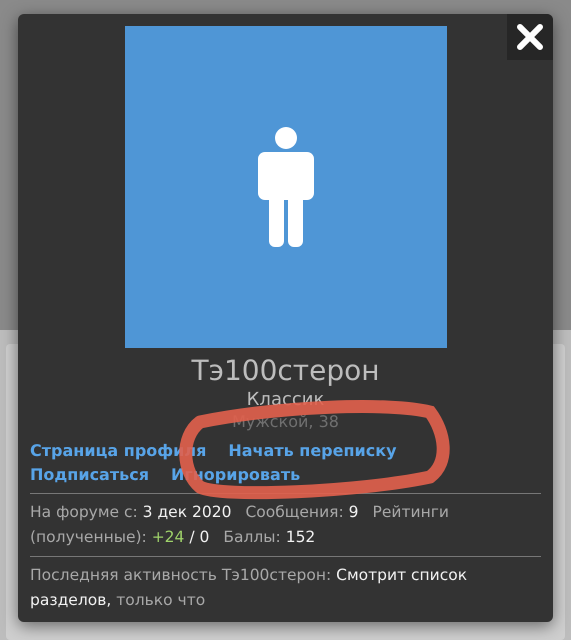 The width and height of the screenshot is (571, 640). I want to click on close-icon, so click(530, 37).